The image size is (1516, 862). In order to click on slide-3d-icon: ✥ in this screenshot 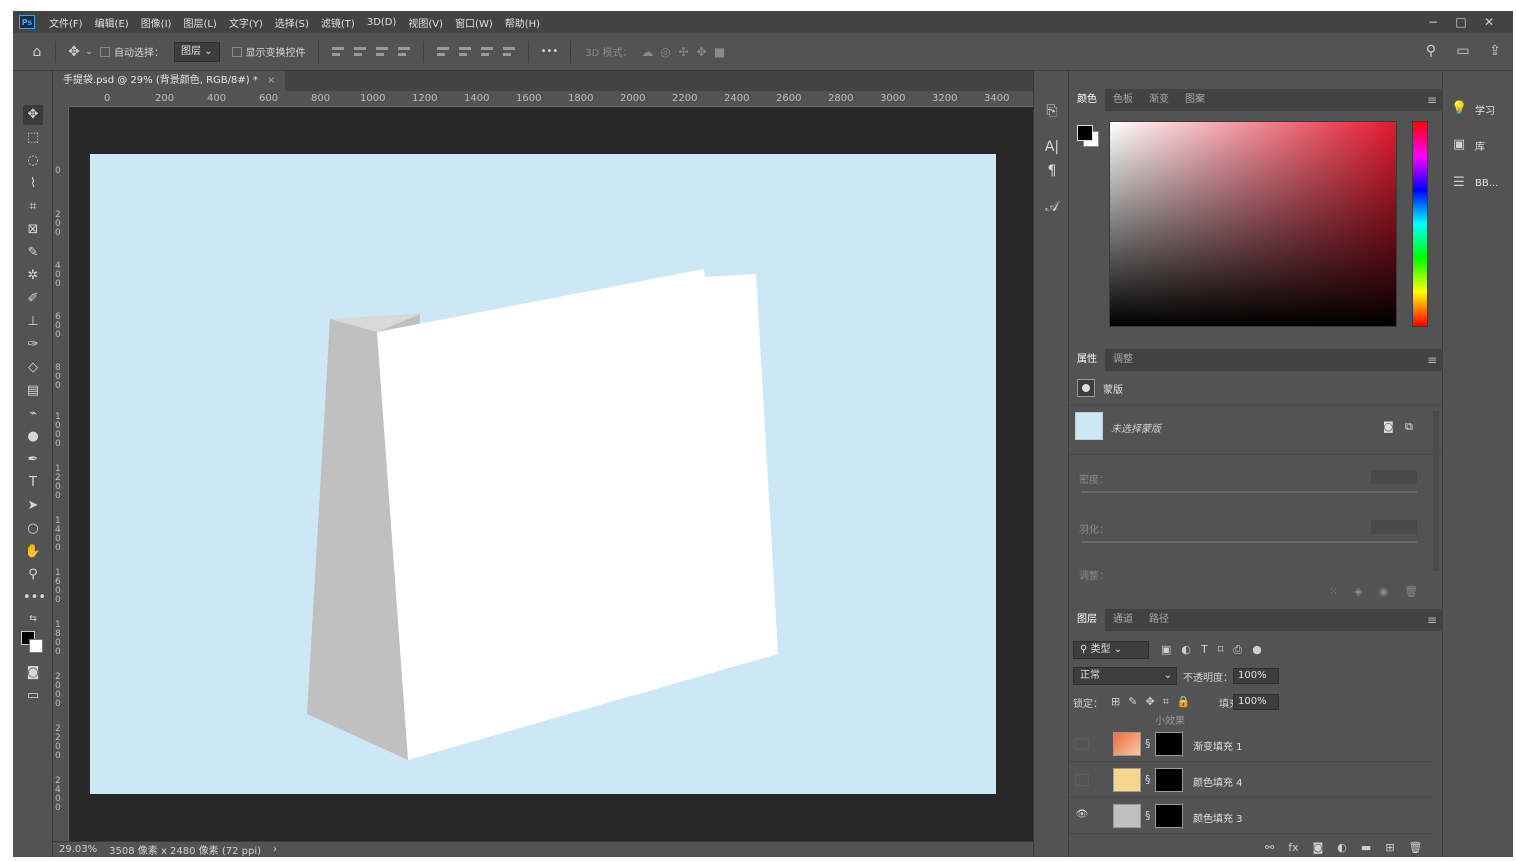, I will do `click(702, 52)`.